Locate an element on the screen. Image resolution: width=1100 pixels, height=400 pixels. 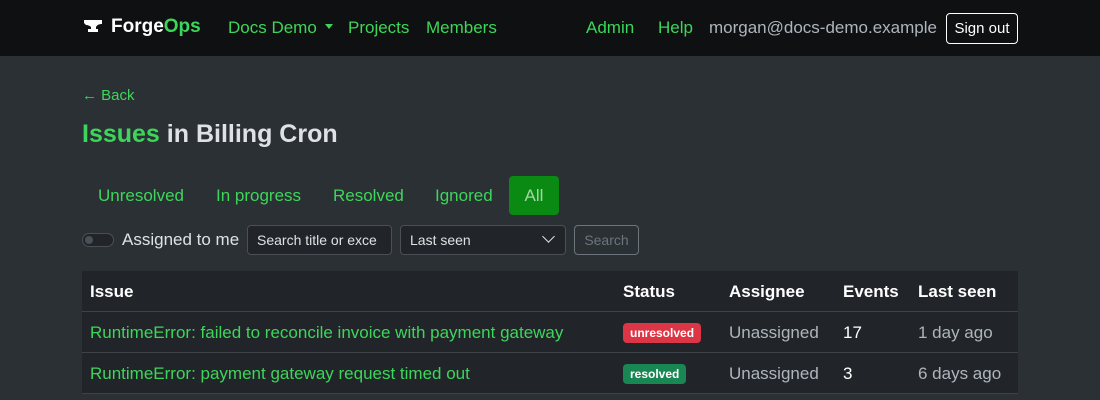
search-button: Search is located at coordinates (606, 240).